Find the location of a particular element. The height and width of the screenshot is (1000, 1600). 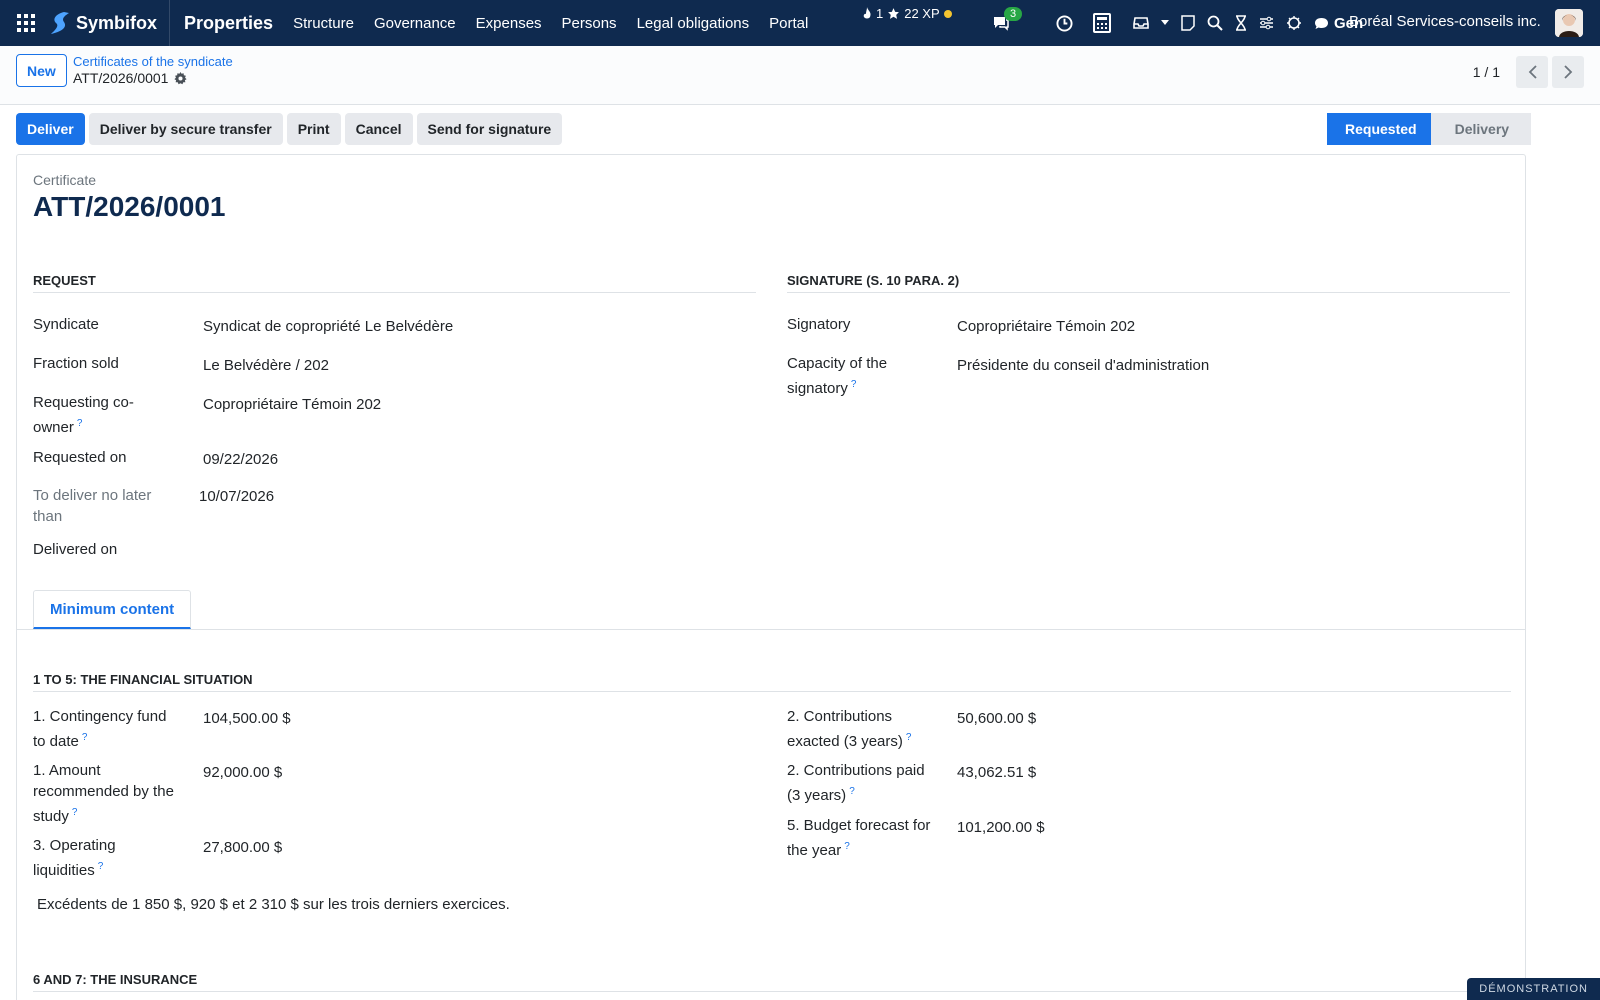

breadcrumb-current-label: ATT/2026/0001 is located at coordinates (121, 78).